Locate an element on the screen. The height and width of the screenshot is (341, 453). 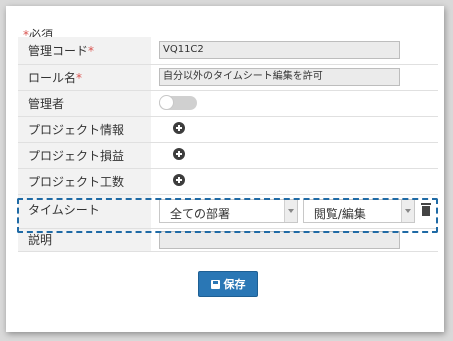
project-info-label: プロジェクト情報 is located at coordinates (84, 129).